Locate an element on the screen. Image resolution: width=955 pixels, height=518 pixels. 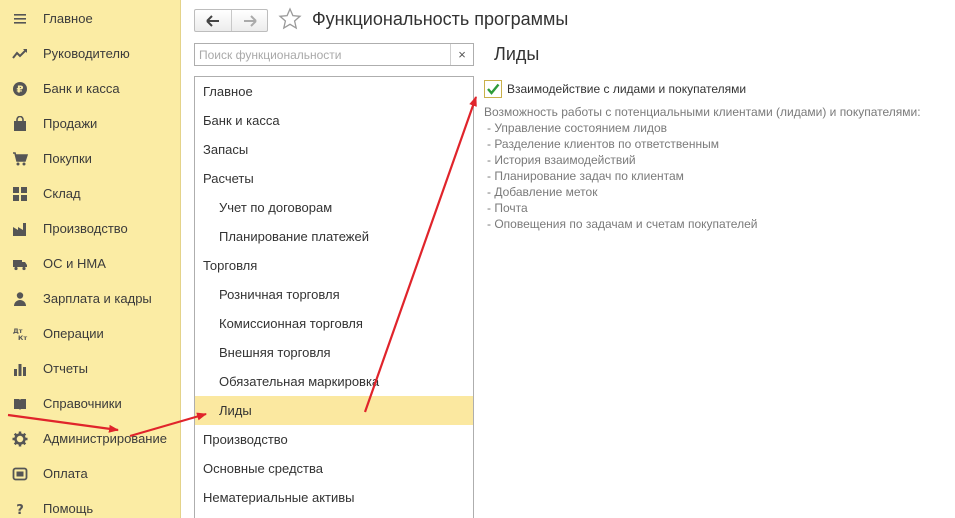
section-label: Главное is located at coordinates (228, 91).